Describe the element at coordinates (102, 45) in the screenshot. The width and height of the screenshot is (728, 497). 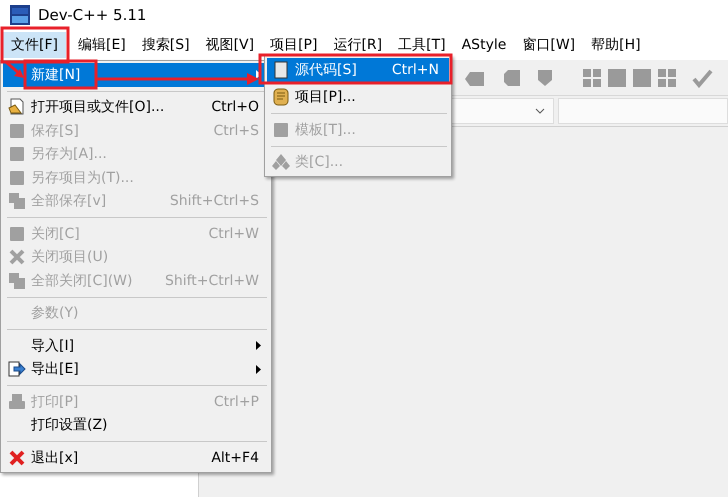
I see `menu-bar-item: 编辑[E]` at that location.